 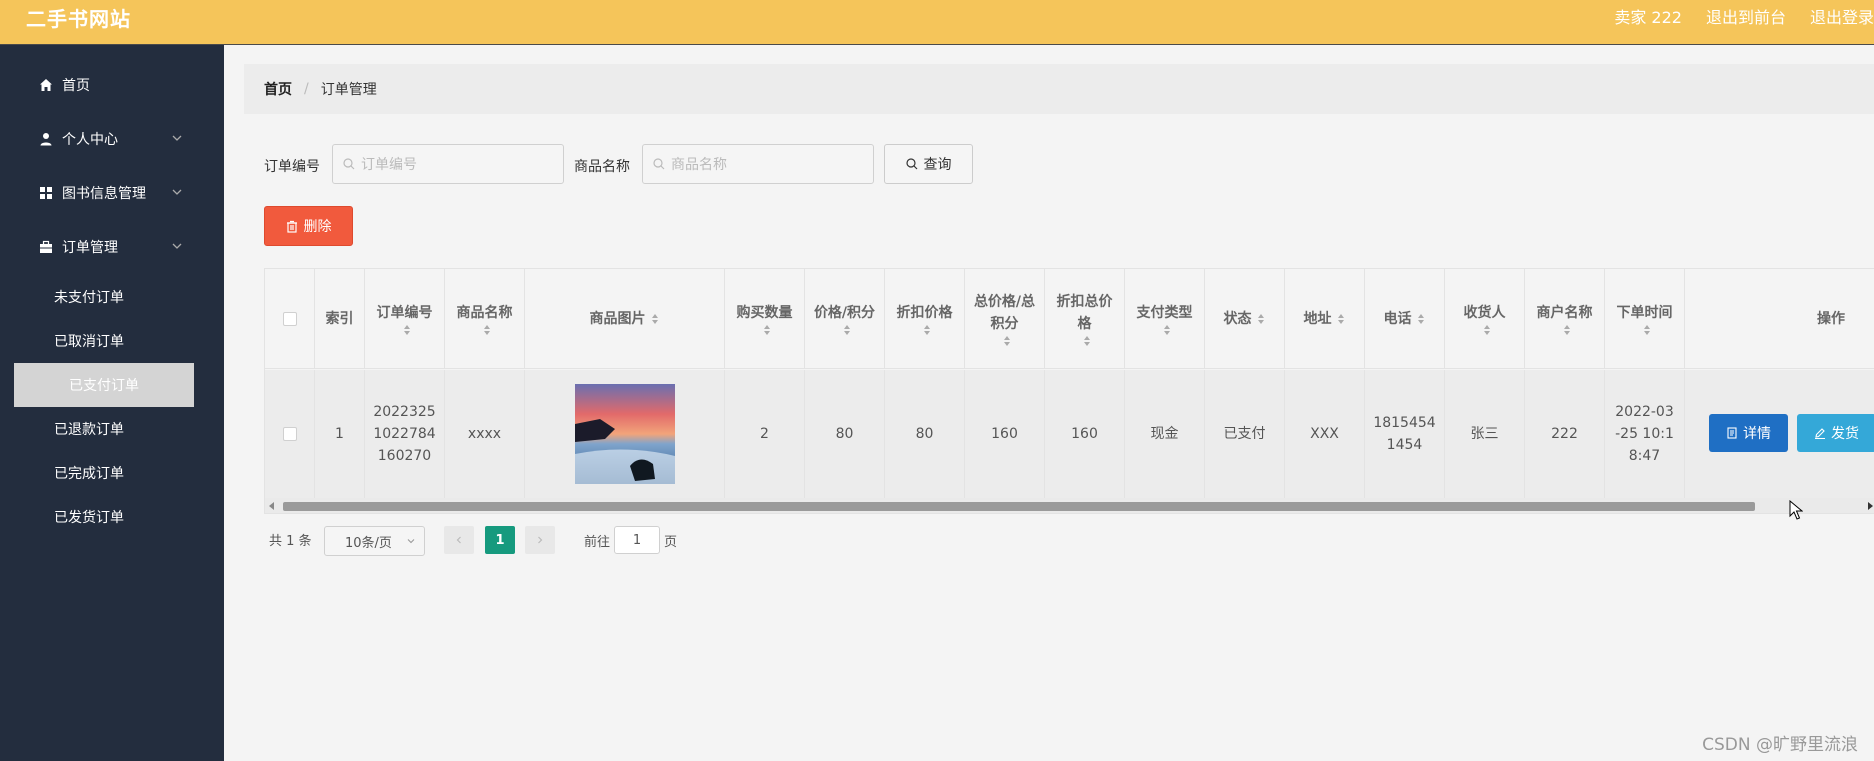 What do you see at coordinates (1325, 318) in the screenshot?
I see `header-address: 地址` at bounding box center [1325, 318].